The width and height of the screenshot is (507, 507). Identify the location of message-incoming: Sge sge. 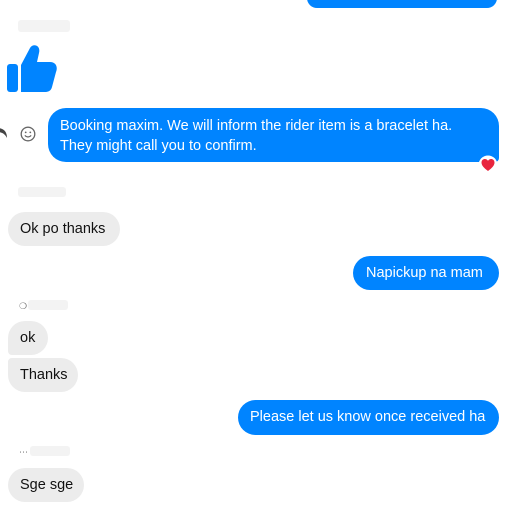
(46, 485).